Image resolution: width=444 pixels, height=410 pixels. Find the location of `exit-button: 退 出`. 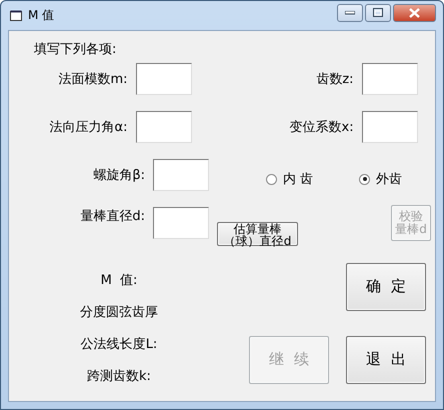

exit-button: 退 出 is located at coordinates (386, 360).